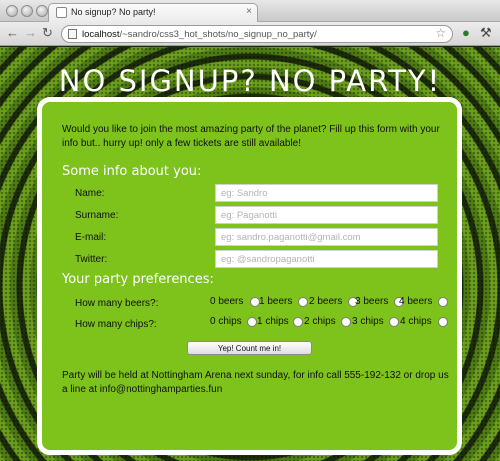 This screenshot has width=500, height=461. I want to click on name-label: Name:, so click(90, 193).